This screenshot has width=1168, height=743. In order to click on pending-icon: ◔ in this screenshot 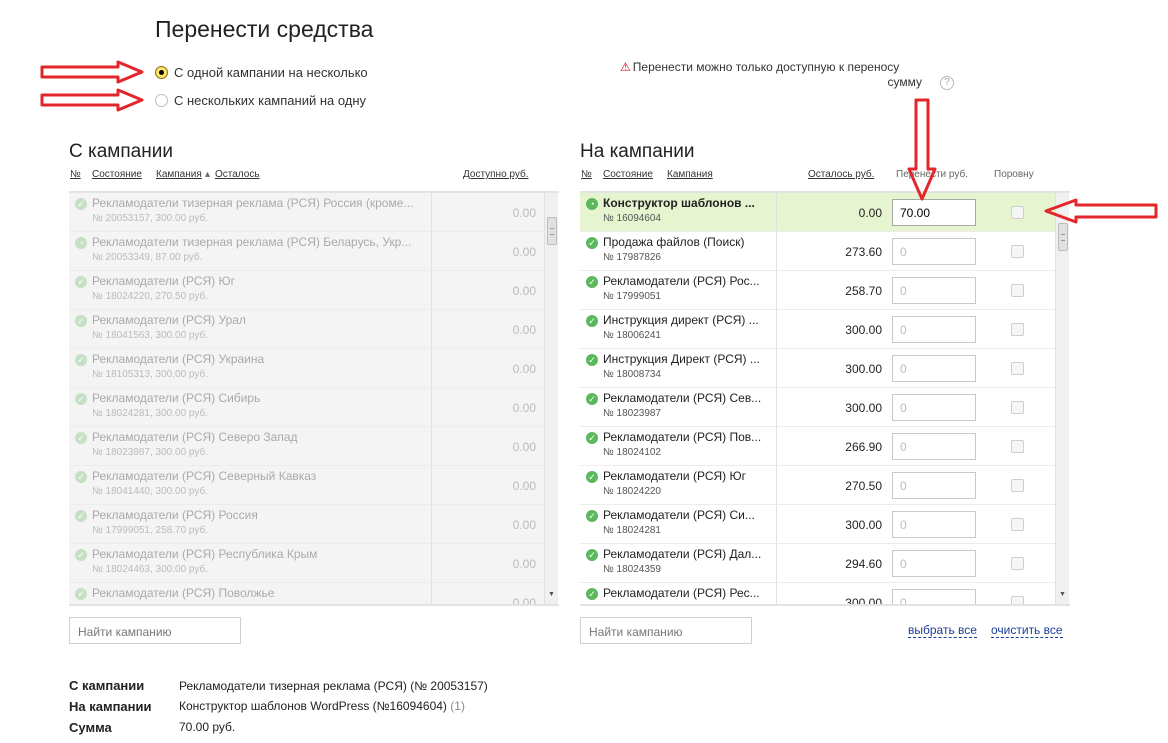, I will do `click(81, 243)`.